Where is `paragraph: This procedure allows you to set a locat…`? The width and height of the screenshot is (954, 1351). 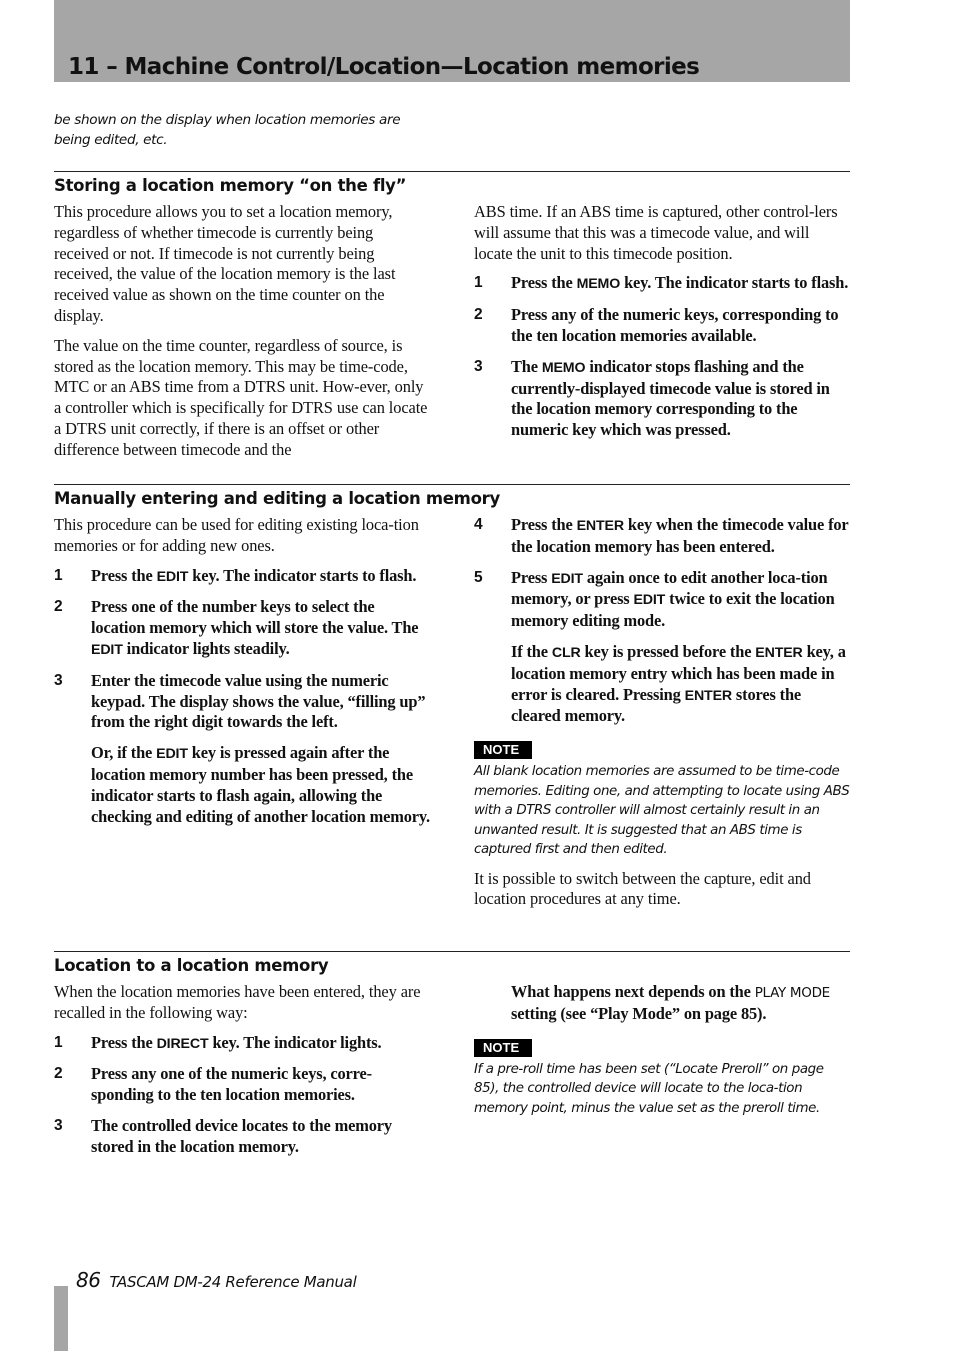
paragraph: This procedure allows you to set a locat… is located at coordinates (225, 263).